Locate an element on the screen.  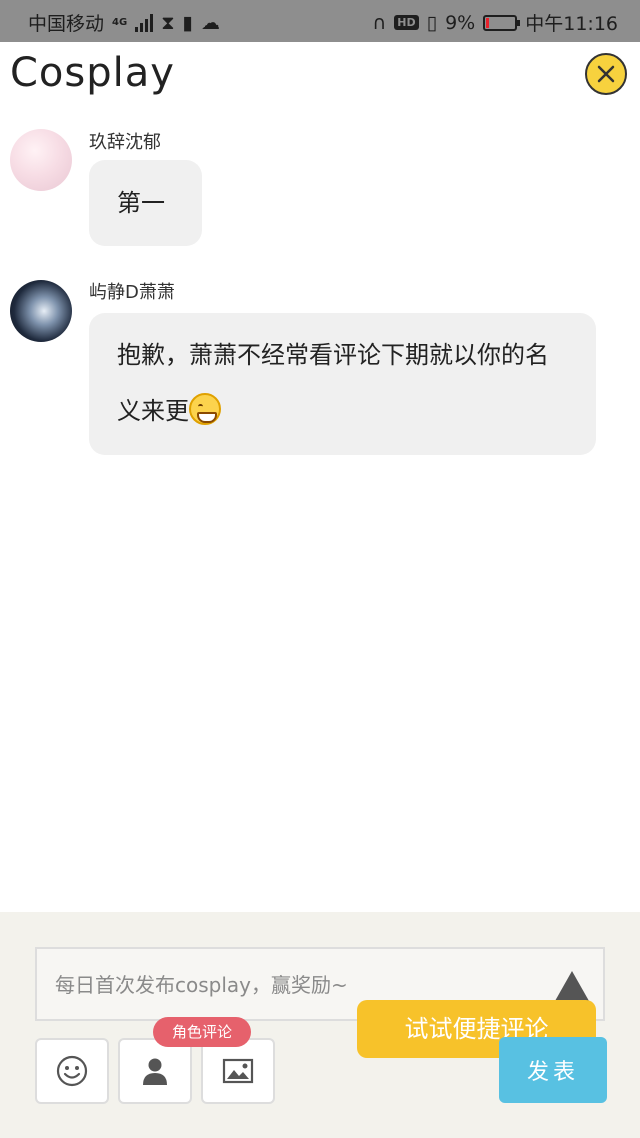
battery-percent: 9% is located at coordinates (460, 22).